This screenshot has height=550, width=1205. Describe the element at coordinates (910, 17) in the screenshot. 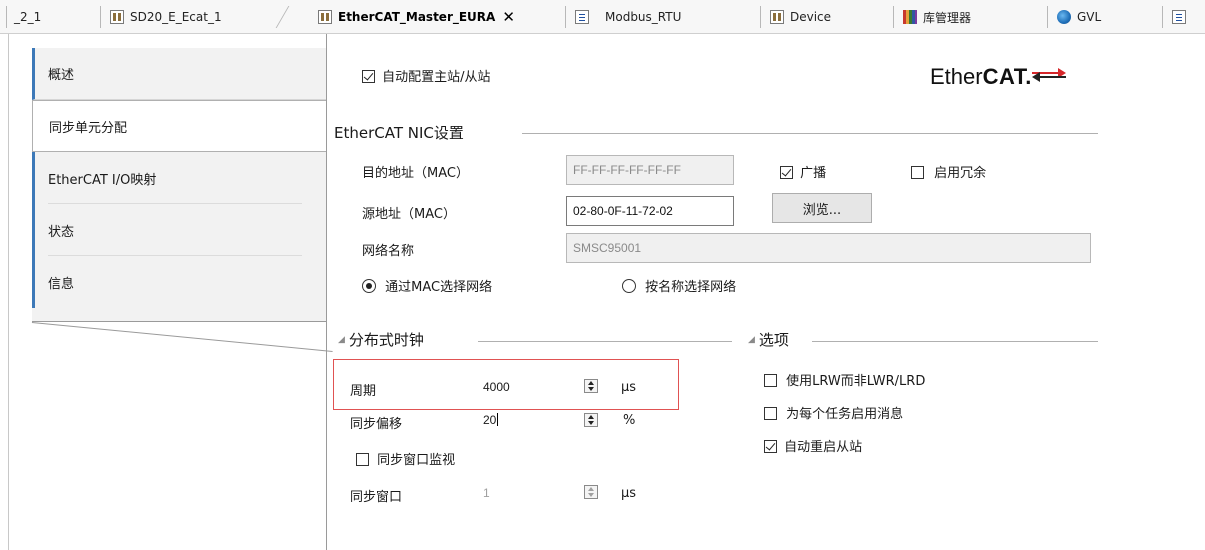

I see `library-icon` at that location.